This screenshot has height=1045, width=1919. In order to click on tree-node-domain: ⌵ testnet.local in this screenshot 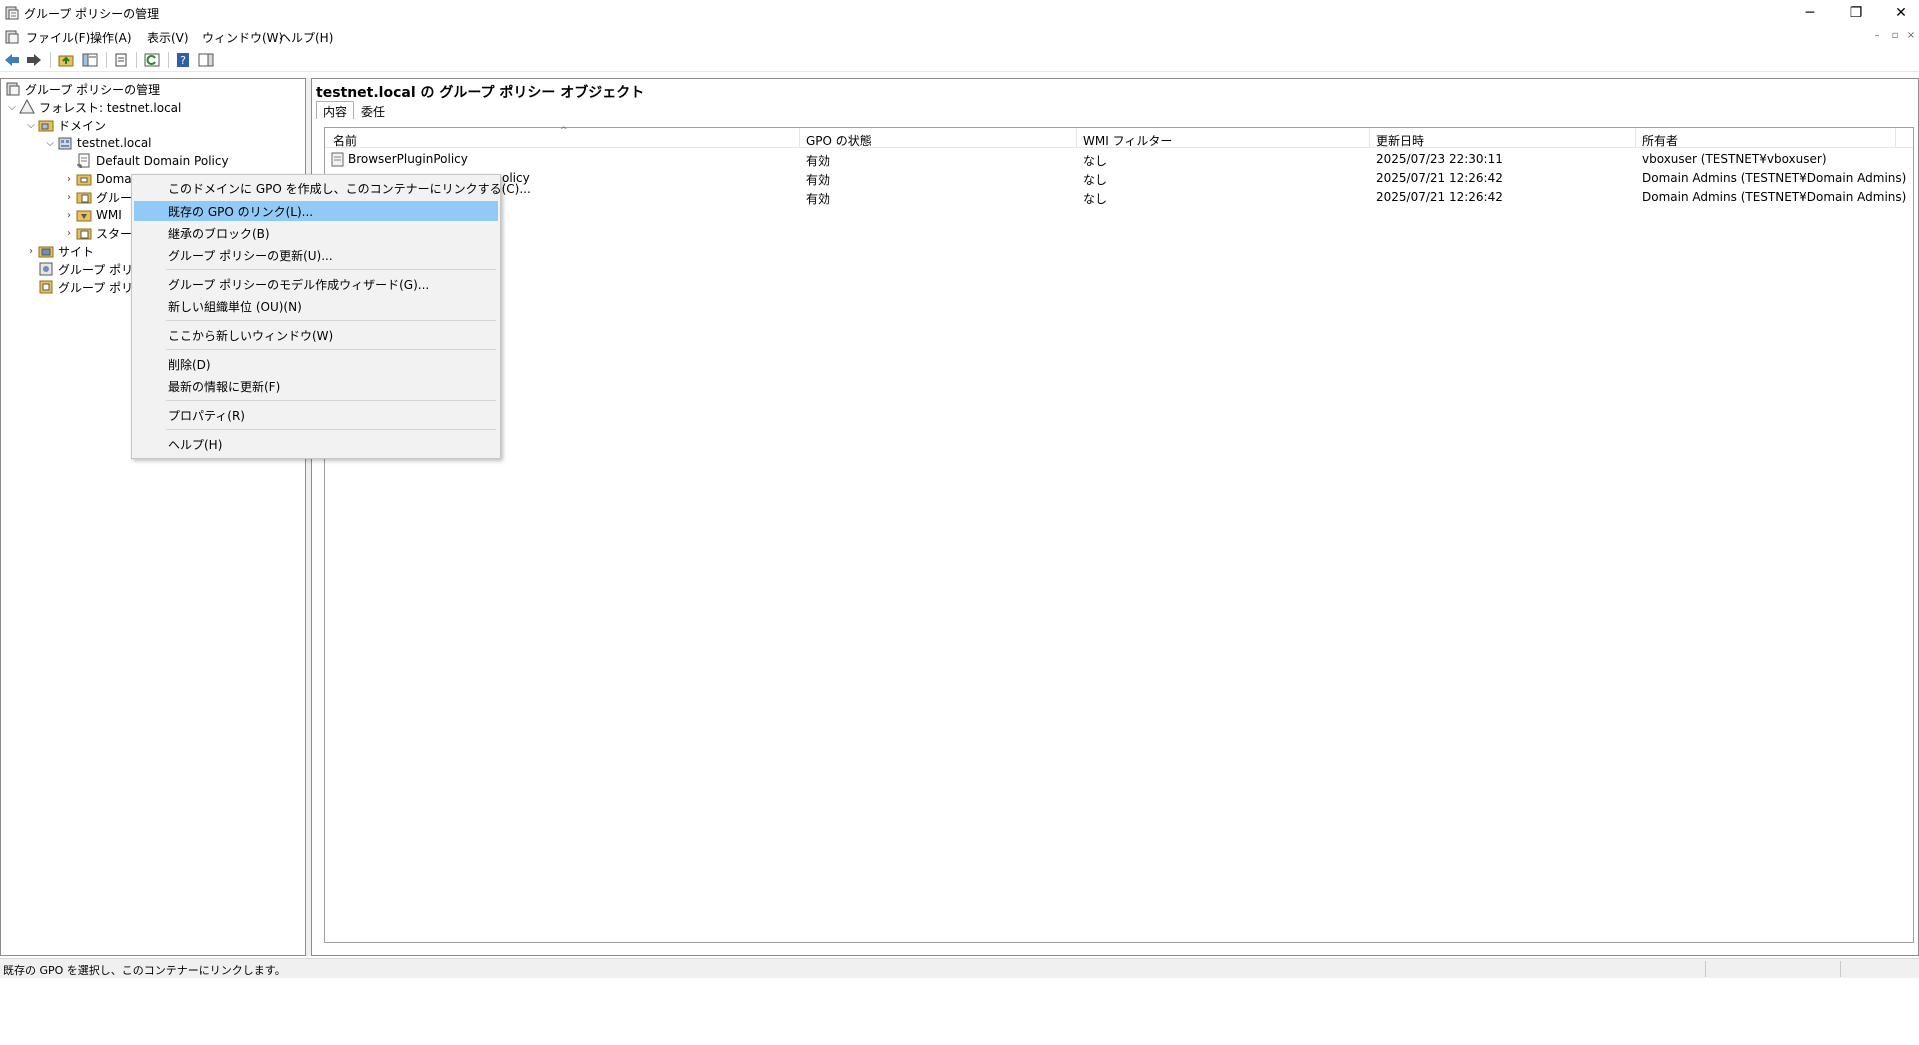, I will do `click(97, 143)`.